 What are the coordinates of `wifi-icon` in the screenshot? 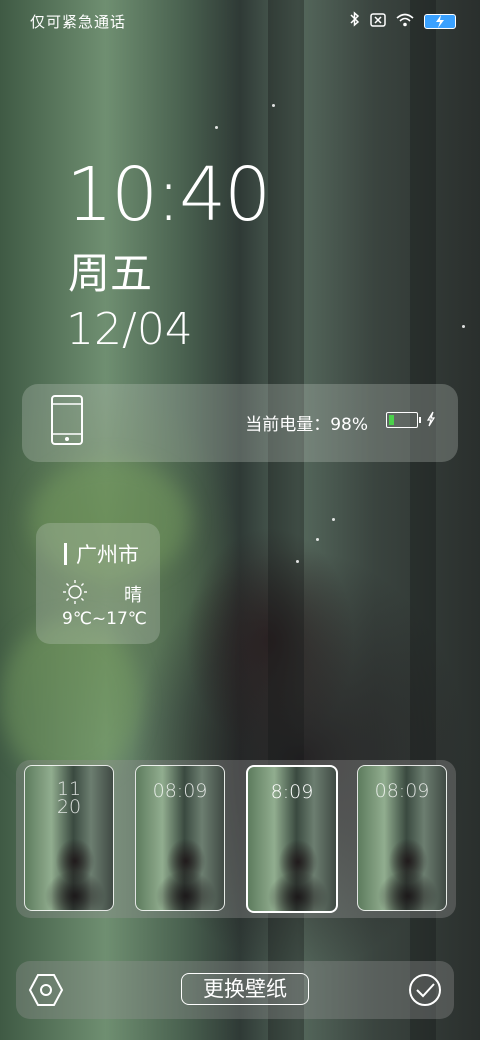 It's located at (405, 21).